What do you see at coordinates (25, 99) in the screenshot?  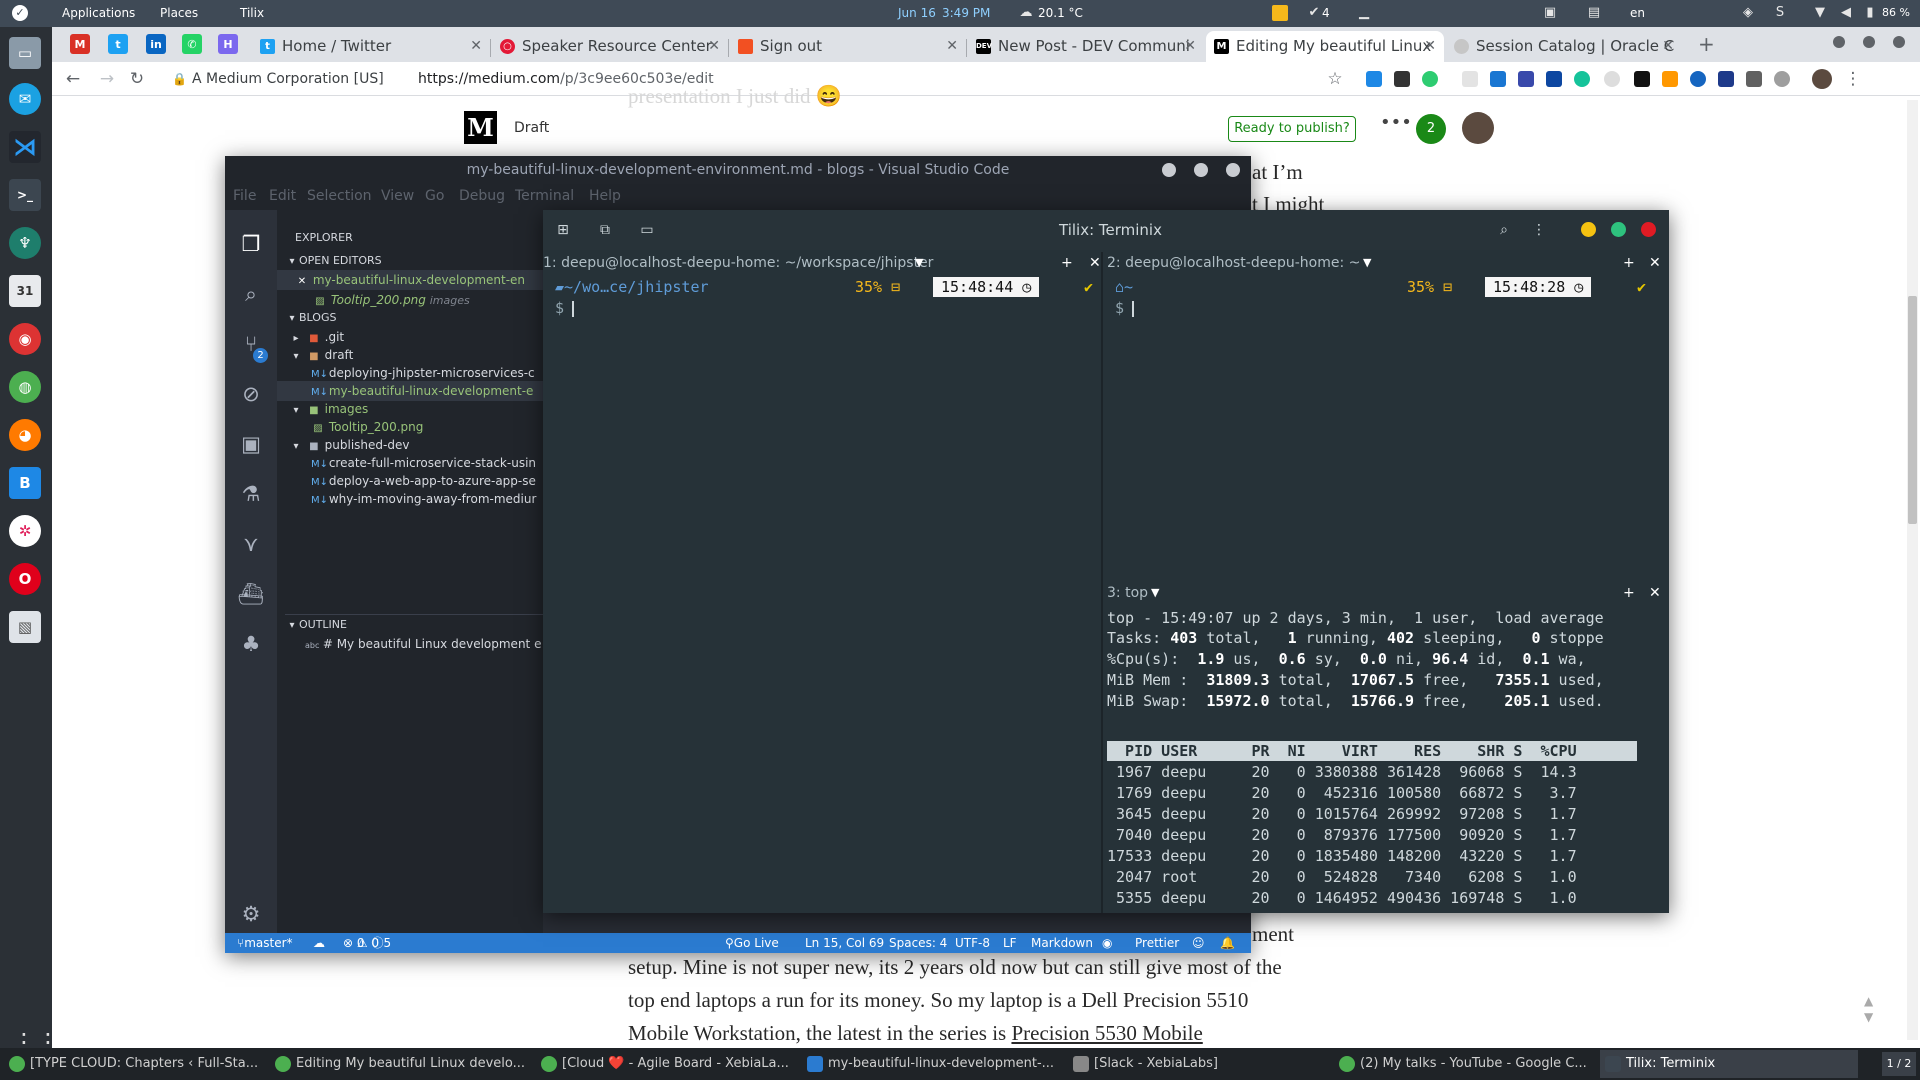 I see `mail-app-icon: ✉` at bounding box center [25, 99].